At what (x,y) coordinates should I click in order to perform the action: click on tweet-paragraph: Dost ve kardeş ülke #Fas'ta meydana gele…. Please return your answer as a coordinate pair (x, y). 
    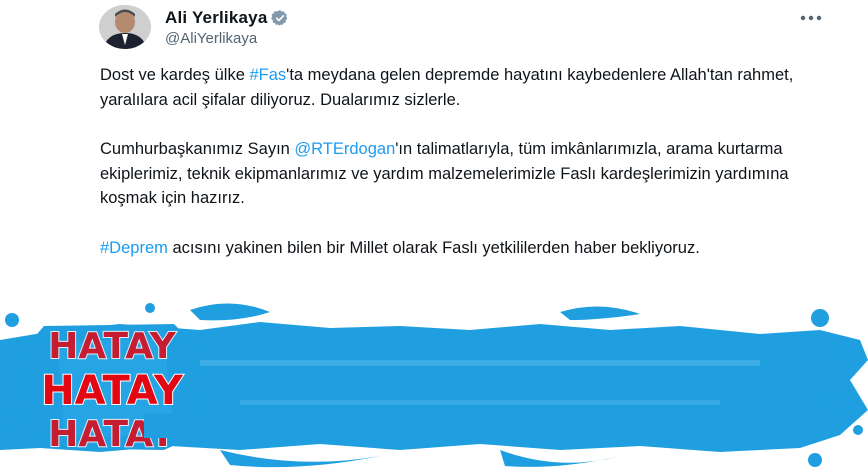
    Looking at the image, I should click on (460, 87).